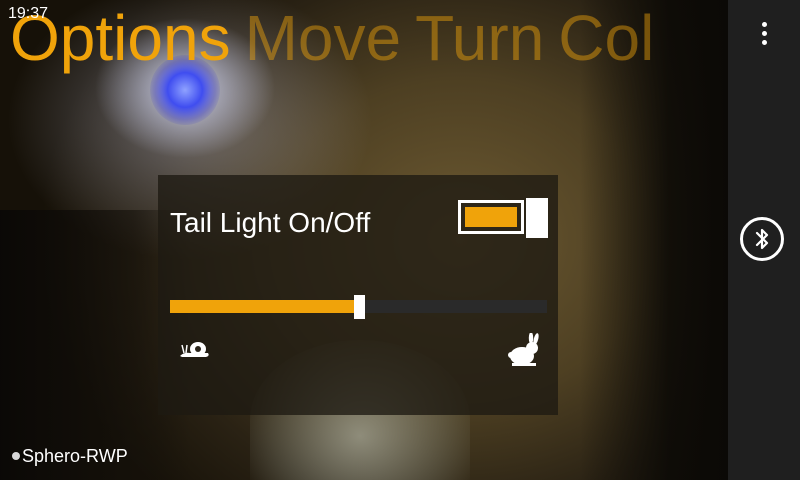 The height and width of the screenshot is (480, 800). I want to click on connected-device: Sphero-RWP, so click(70, 456).